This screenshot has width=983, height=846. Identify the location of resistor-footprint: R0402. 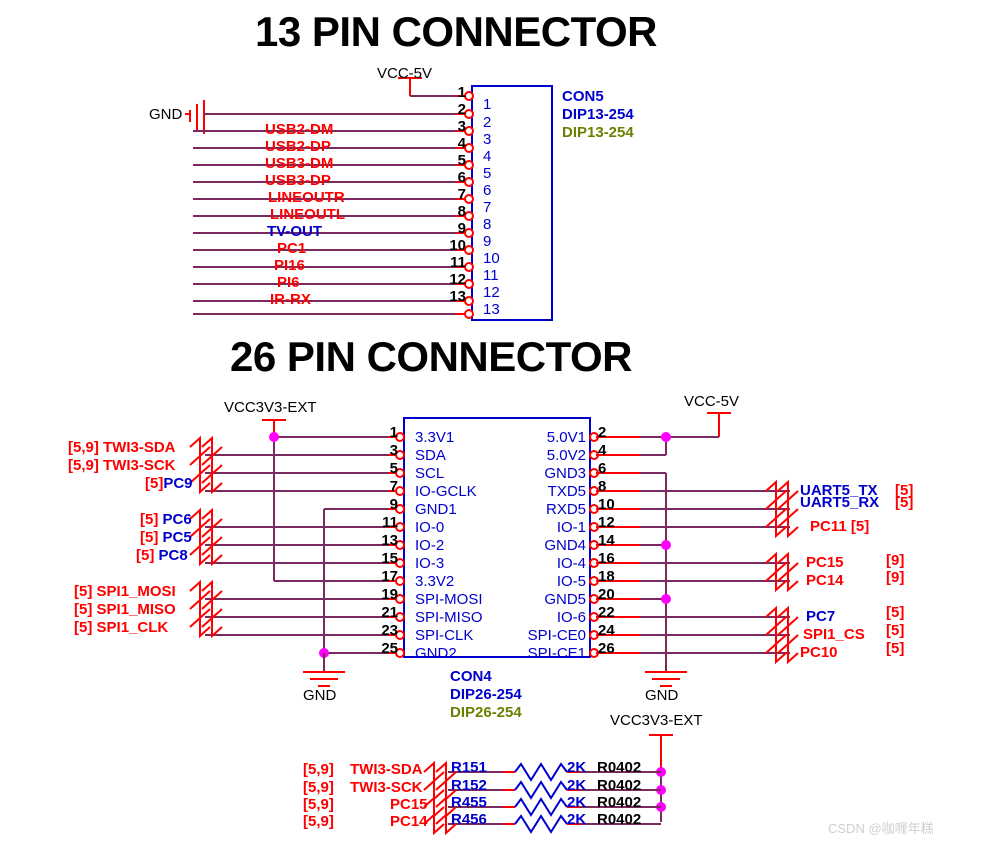
(619, 785).